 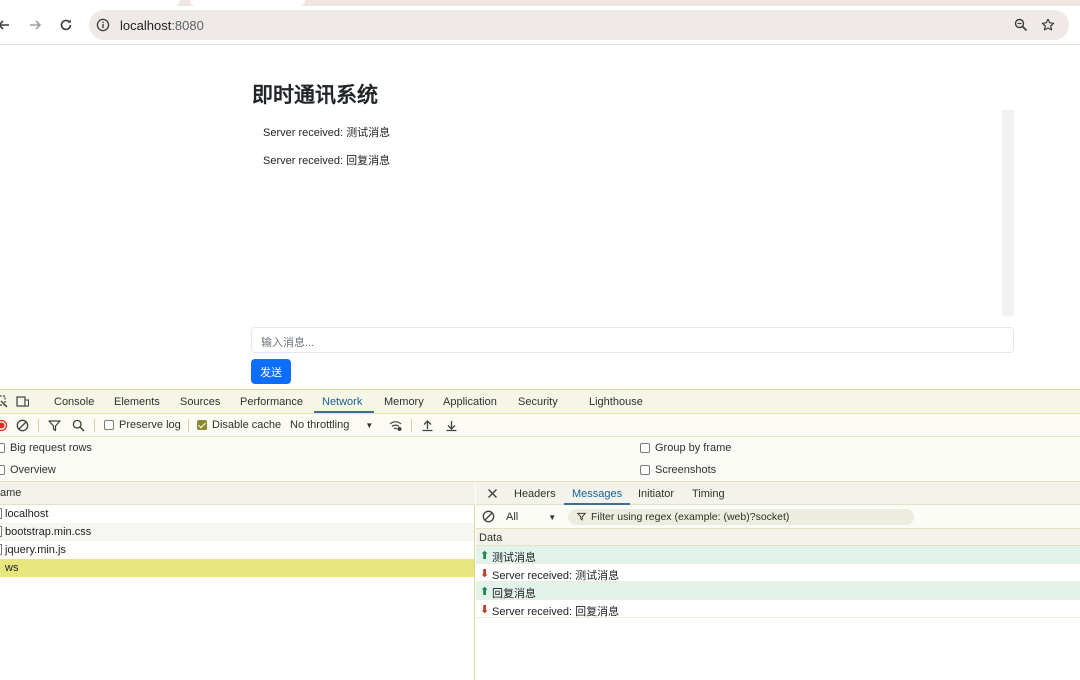 What do you see at coordinates (693, 448) in the screenshot?
I see `group-by-frame-label: Group by frame` at bounding box center [693, 448].